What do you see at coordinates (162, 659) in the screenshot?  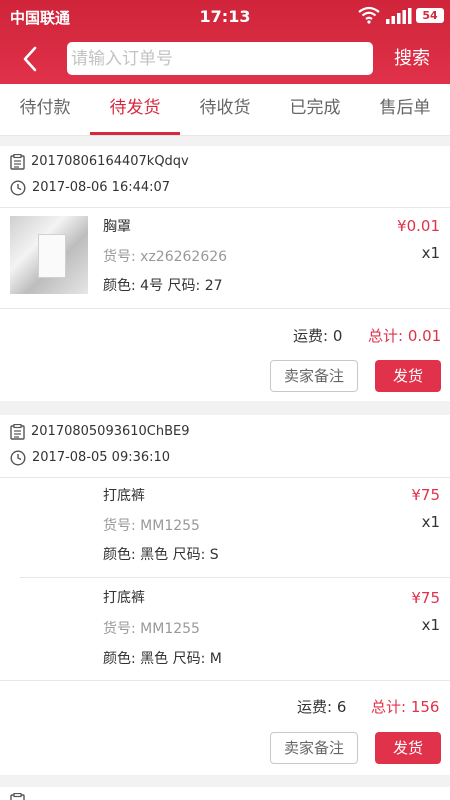 I see `product-spec: 颜色: 黑色 尺码: M` at bounding box center [162, 659].